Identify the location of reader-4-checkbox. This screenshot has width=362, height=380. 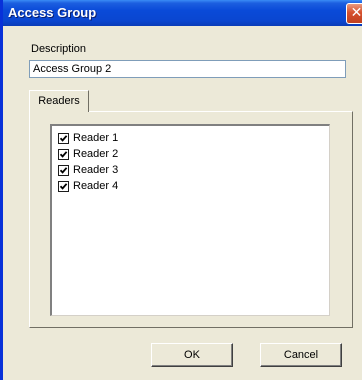
(63, 186).